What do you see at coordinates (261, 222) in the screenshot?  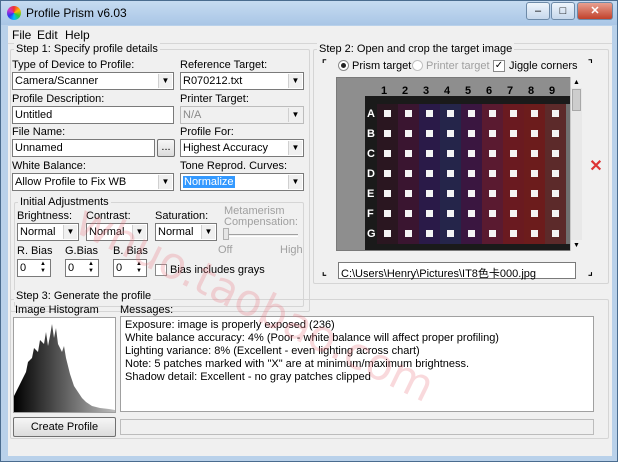 I see `metamerism-label-2: Compensation:` at bounding box center [261, 222].